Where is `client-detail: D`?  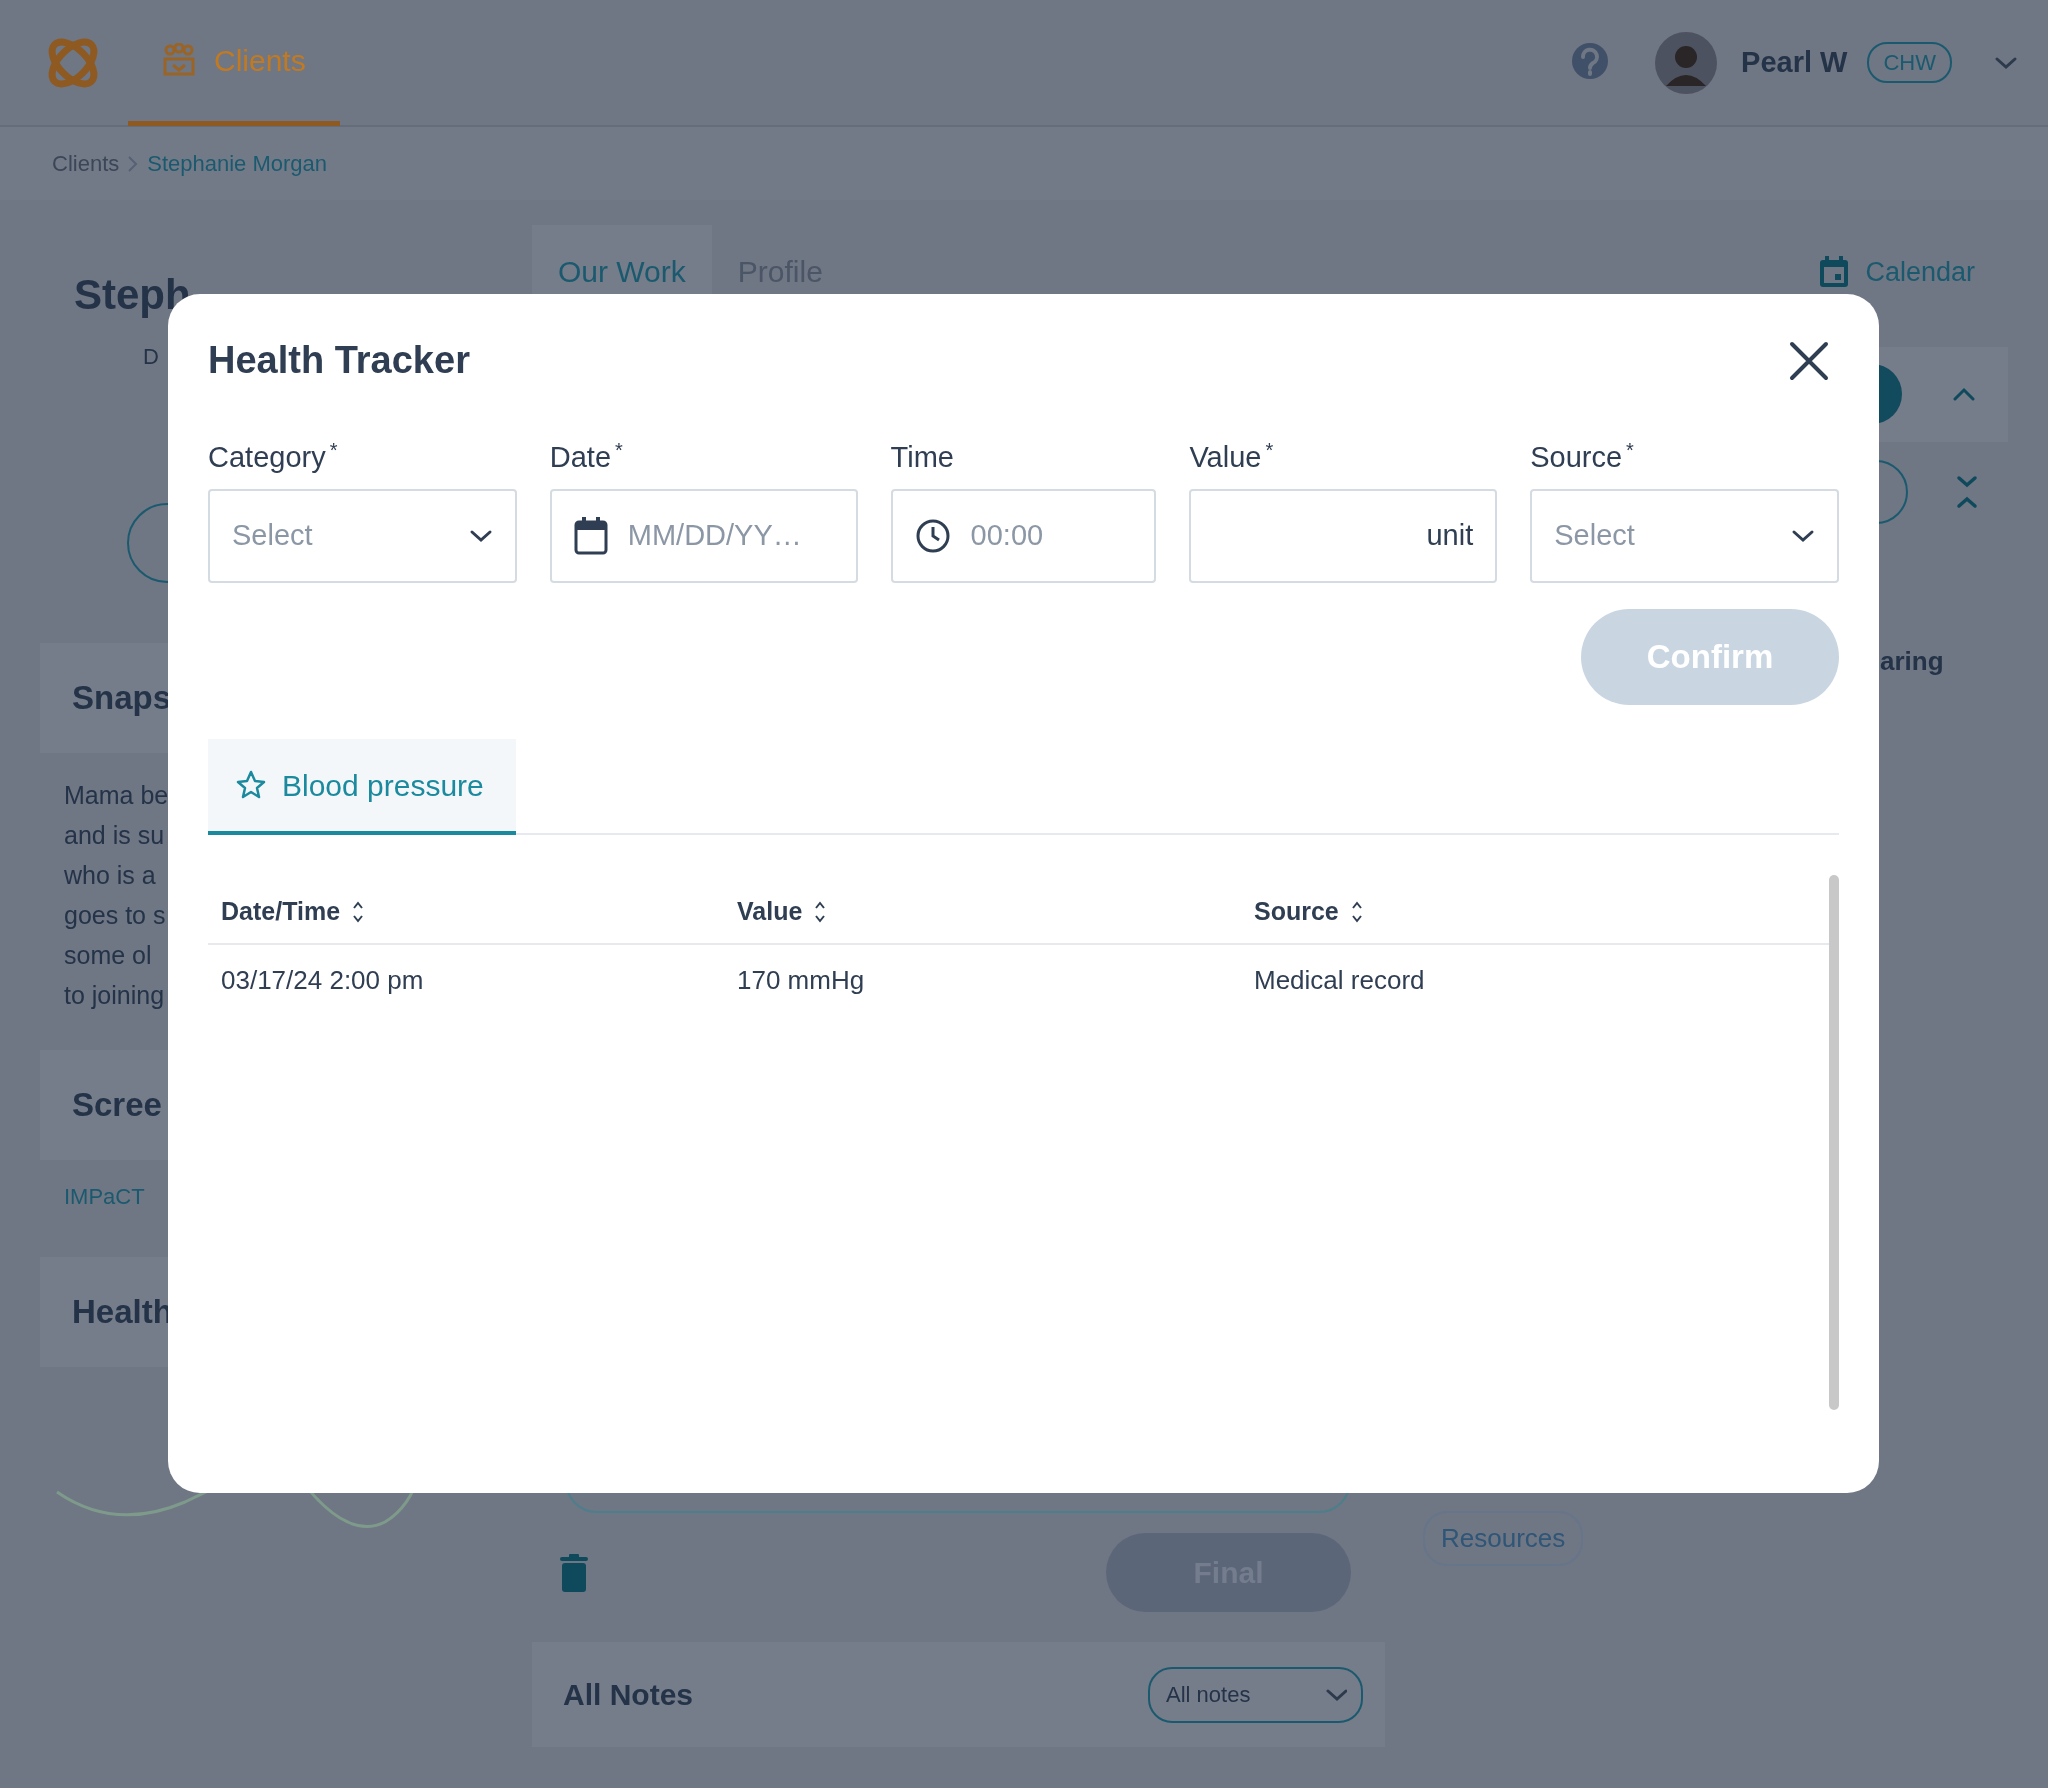
client-detail: D is located at coordinates (151, 357).